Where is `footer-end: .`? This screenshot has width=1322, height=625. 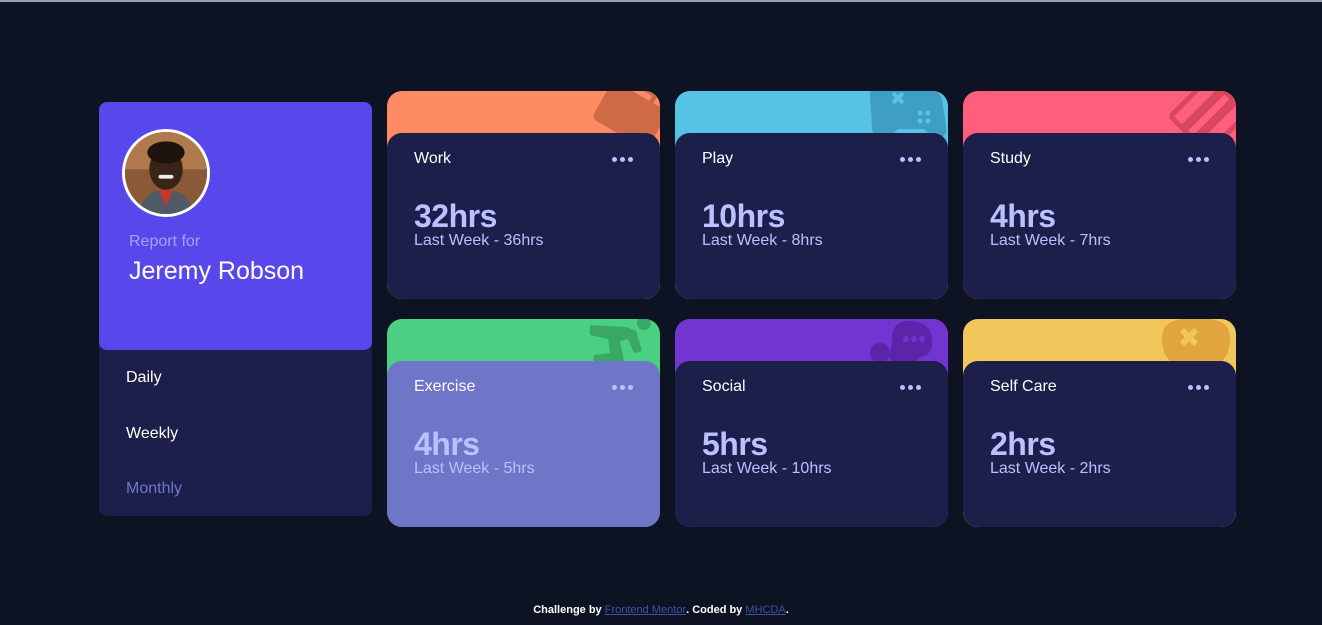 footer-end: . is located at coordinates (787, 610).